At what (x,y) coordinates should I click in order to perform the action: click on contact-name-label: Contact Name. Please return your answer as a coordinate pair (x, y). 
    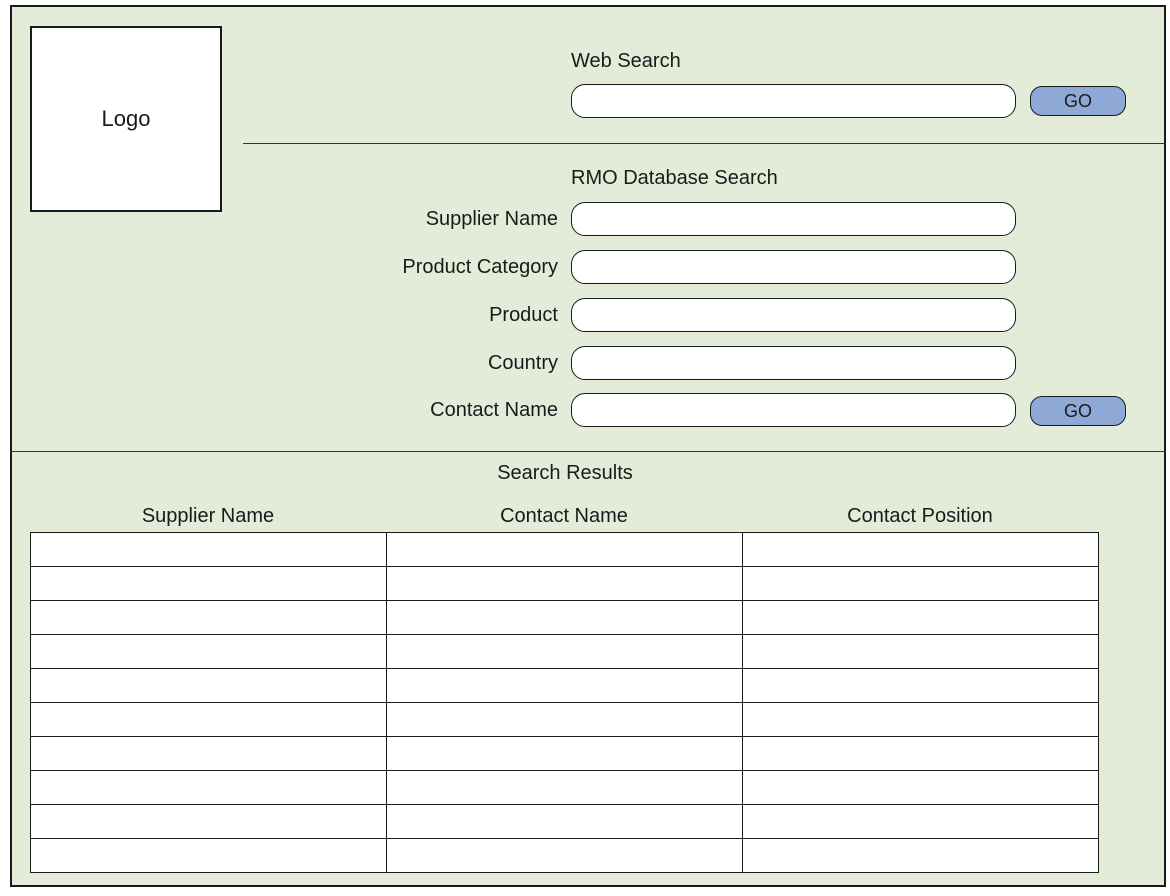
    Looking at the image, I should click on (494, 410).